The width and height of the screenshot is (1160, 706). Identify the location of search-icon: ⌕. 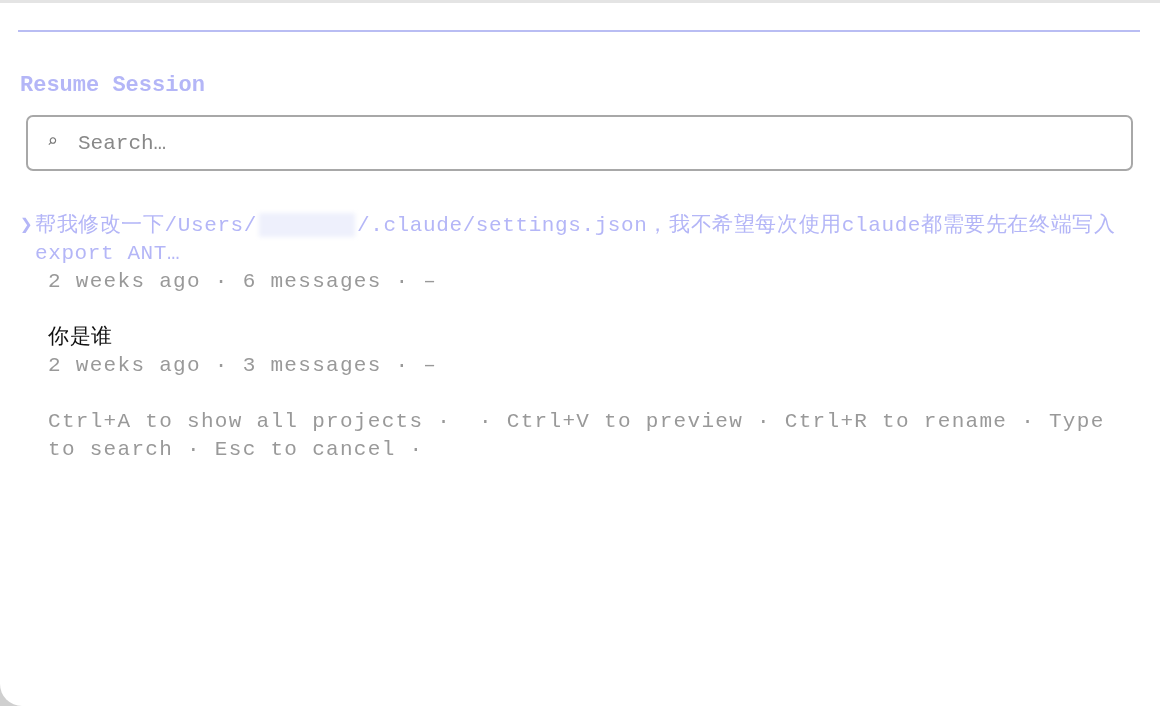
(52, 142).